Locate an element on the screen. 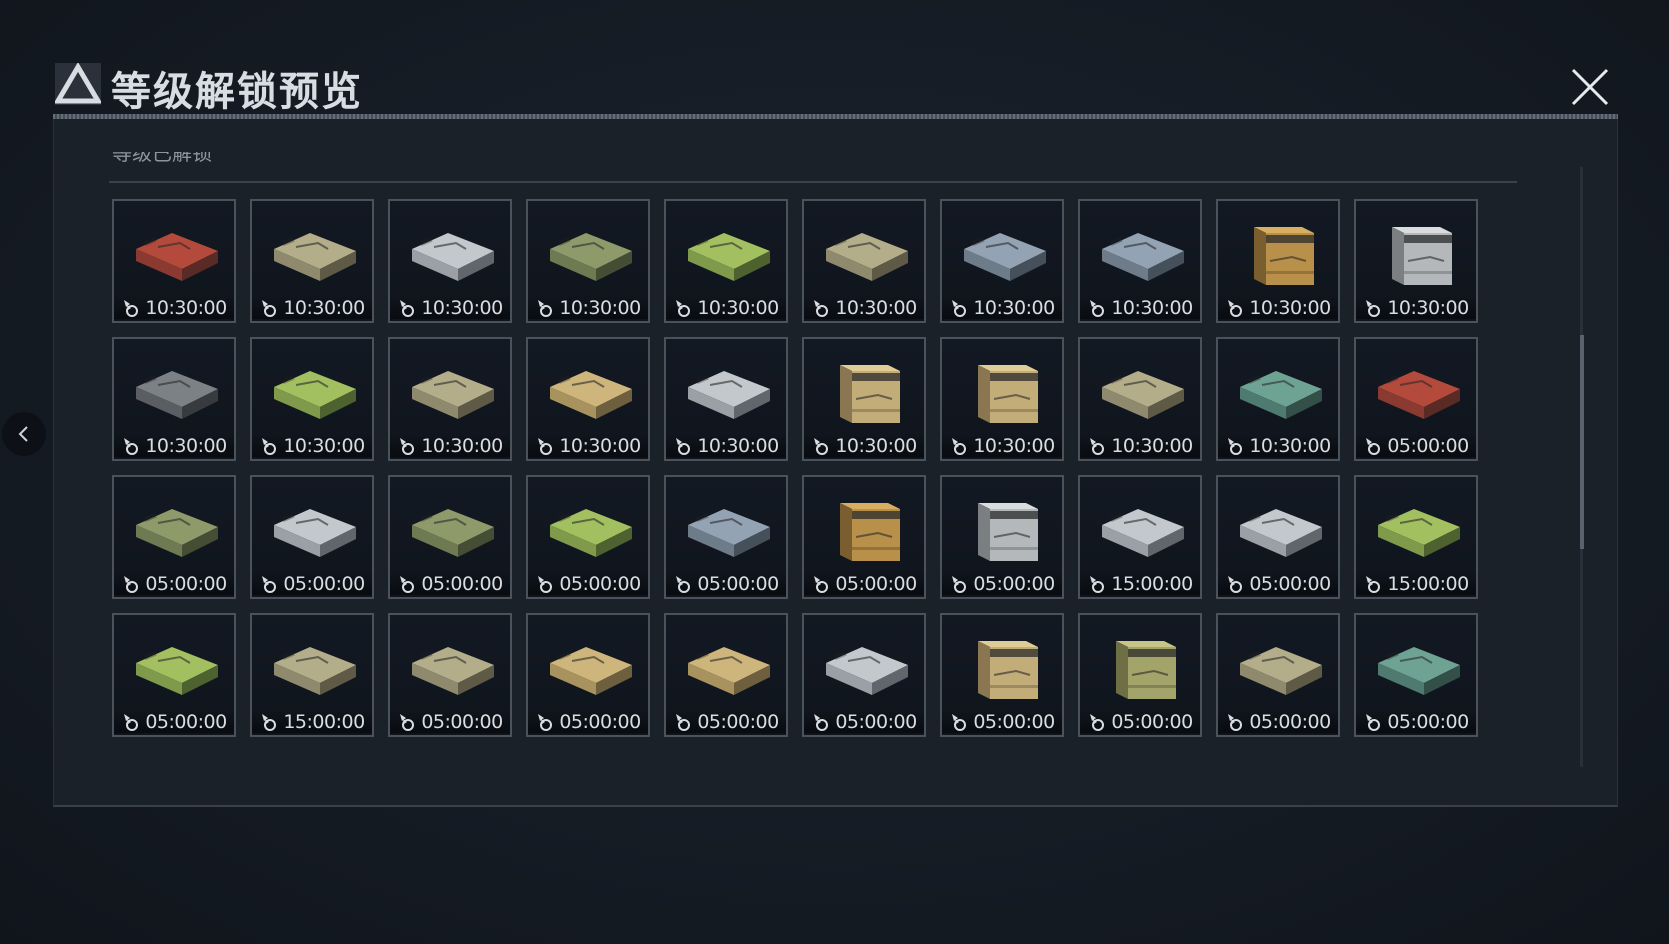 The image size is (1669, 944). close-button is located at coordinates (1590, 87).